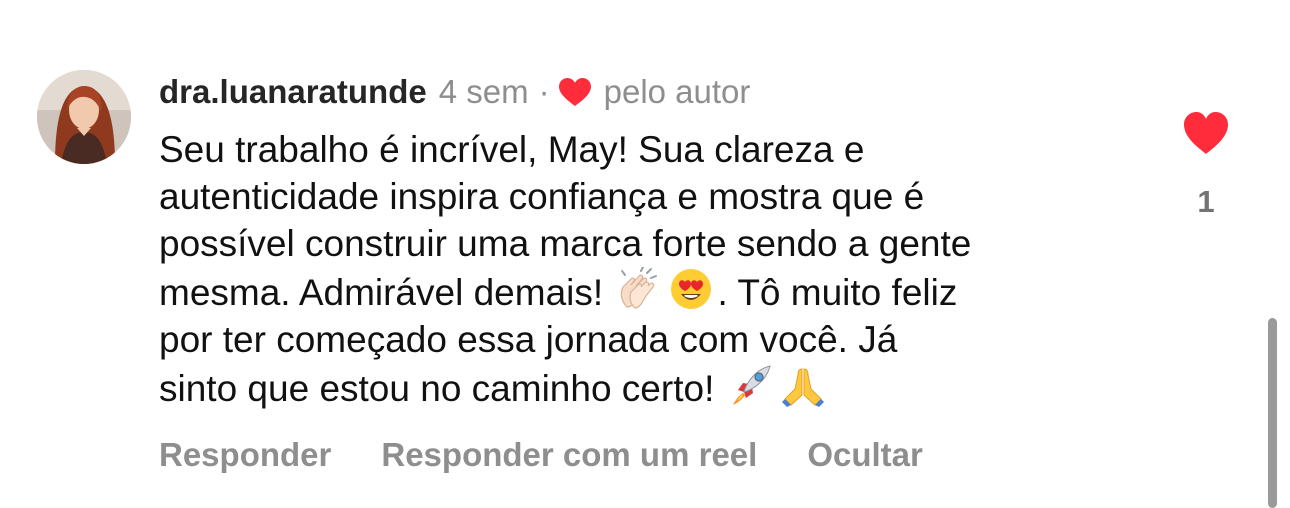 The height and width of the screenshot is (508, 1290). I want to click on avatar, so click(84, 117).